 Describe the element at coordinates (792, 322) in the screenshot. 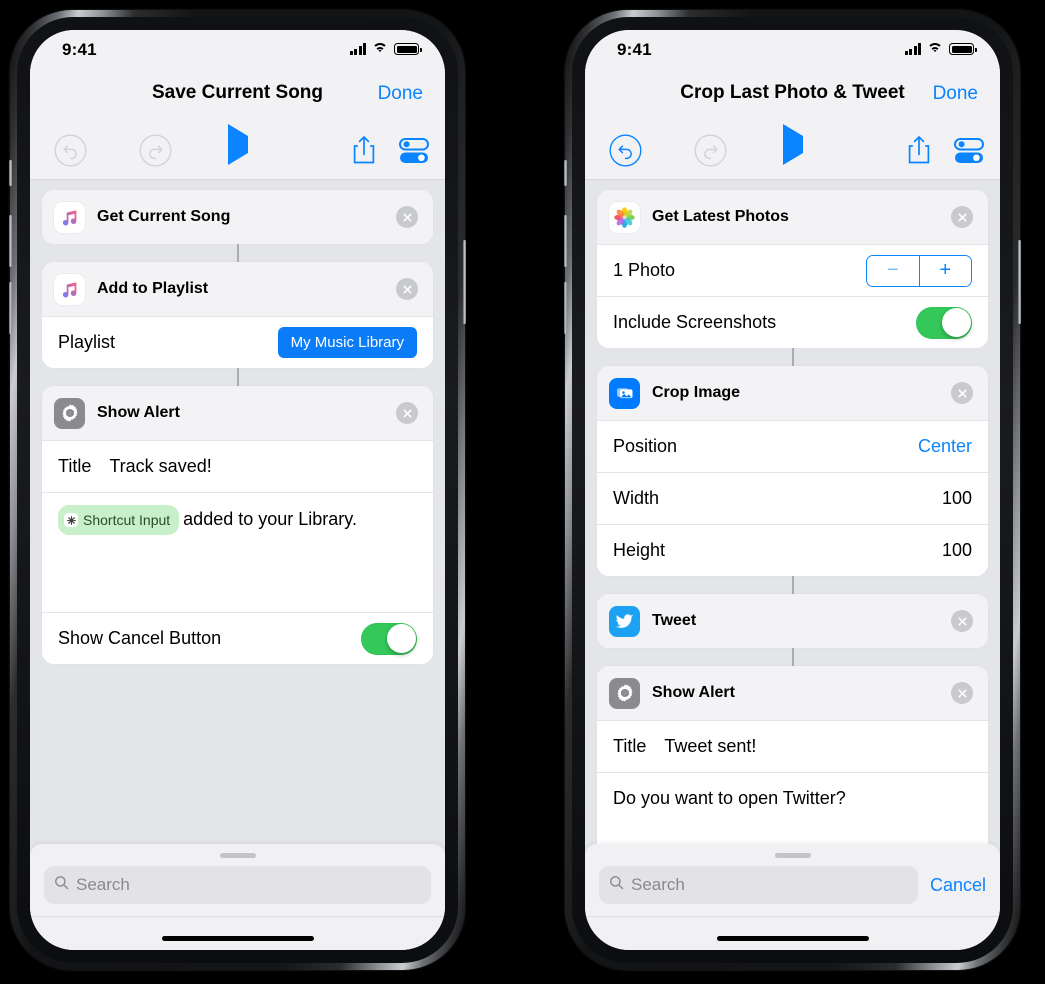

I see `action-row: Include Screenshots` at that location.